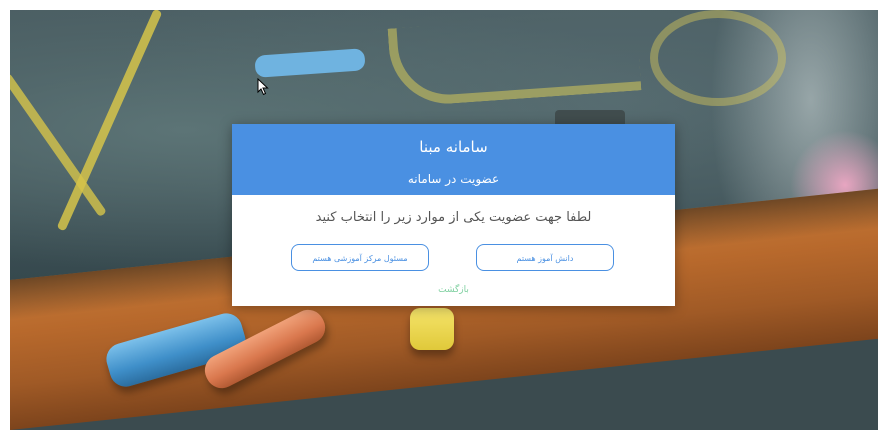 The height and width of the screenshot is (434, 894). What do you see at coordinates (453, 159) in the screenshot?
I see `modal-header: سامانه مبنا عضویت در سامانه` at bounding box center [453, 159].